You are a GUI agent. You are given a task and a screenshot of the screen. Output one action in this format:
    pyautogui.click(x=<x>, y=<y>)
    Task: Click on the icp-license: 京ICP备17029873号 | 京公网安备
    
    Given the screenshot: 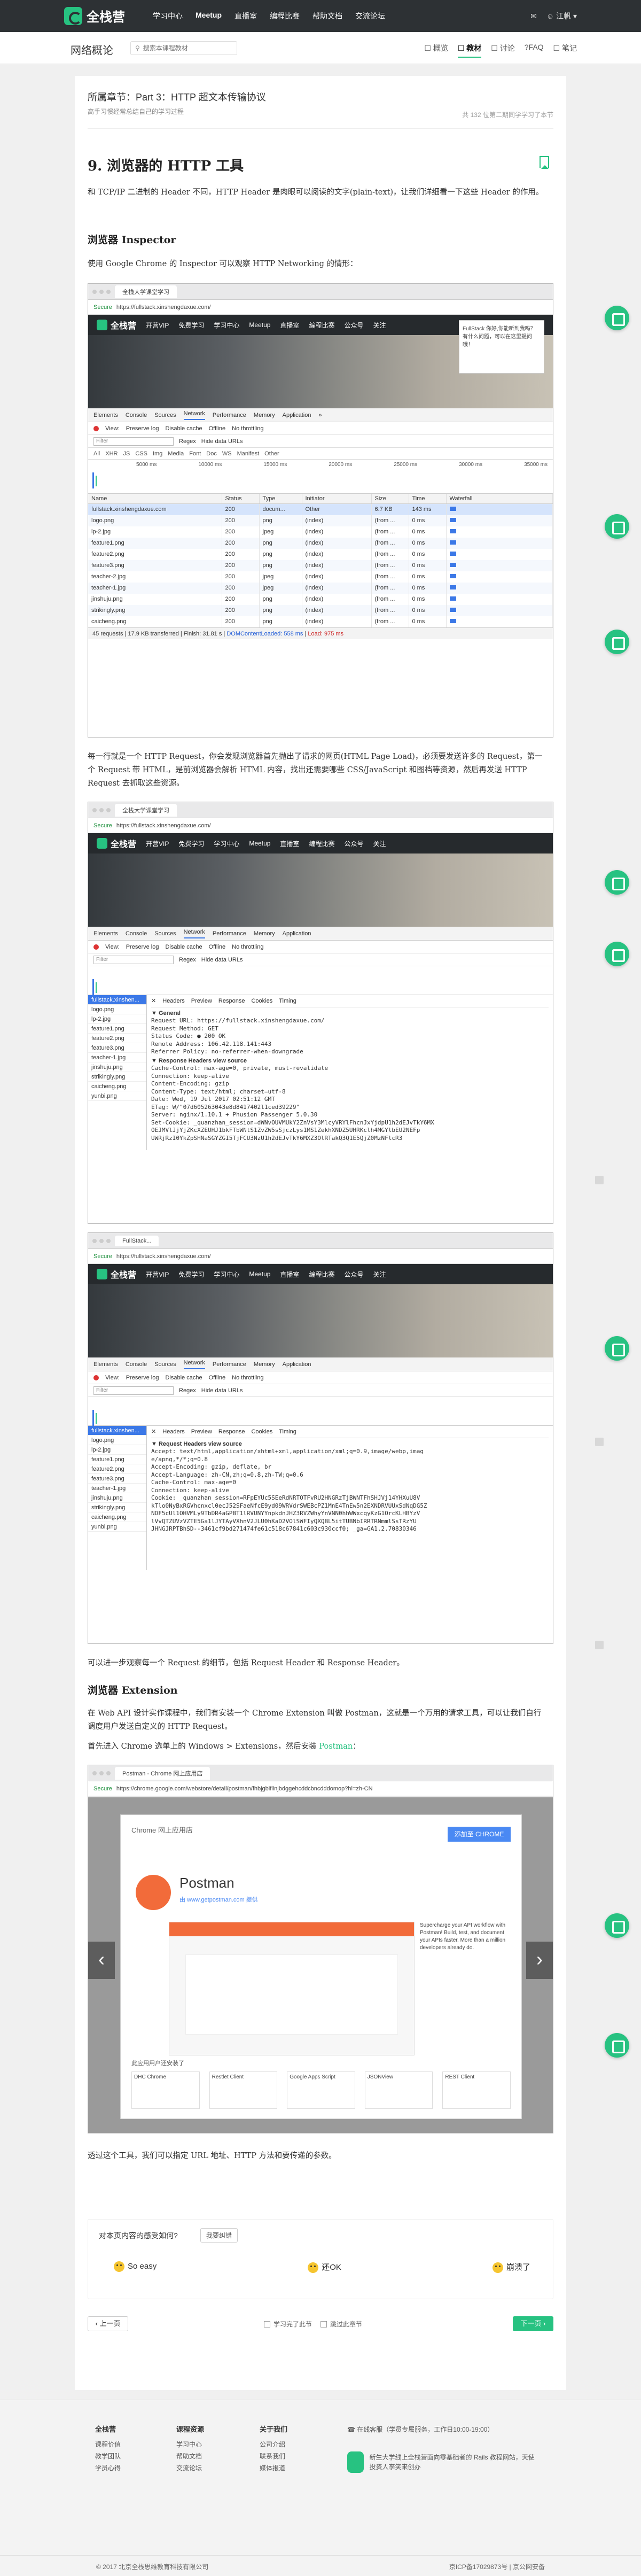 What is the action you would take?
    pyautogui.click(x=497, y=2566)
    